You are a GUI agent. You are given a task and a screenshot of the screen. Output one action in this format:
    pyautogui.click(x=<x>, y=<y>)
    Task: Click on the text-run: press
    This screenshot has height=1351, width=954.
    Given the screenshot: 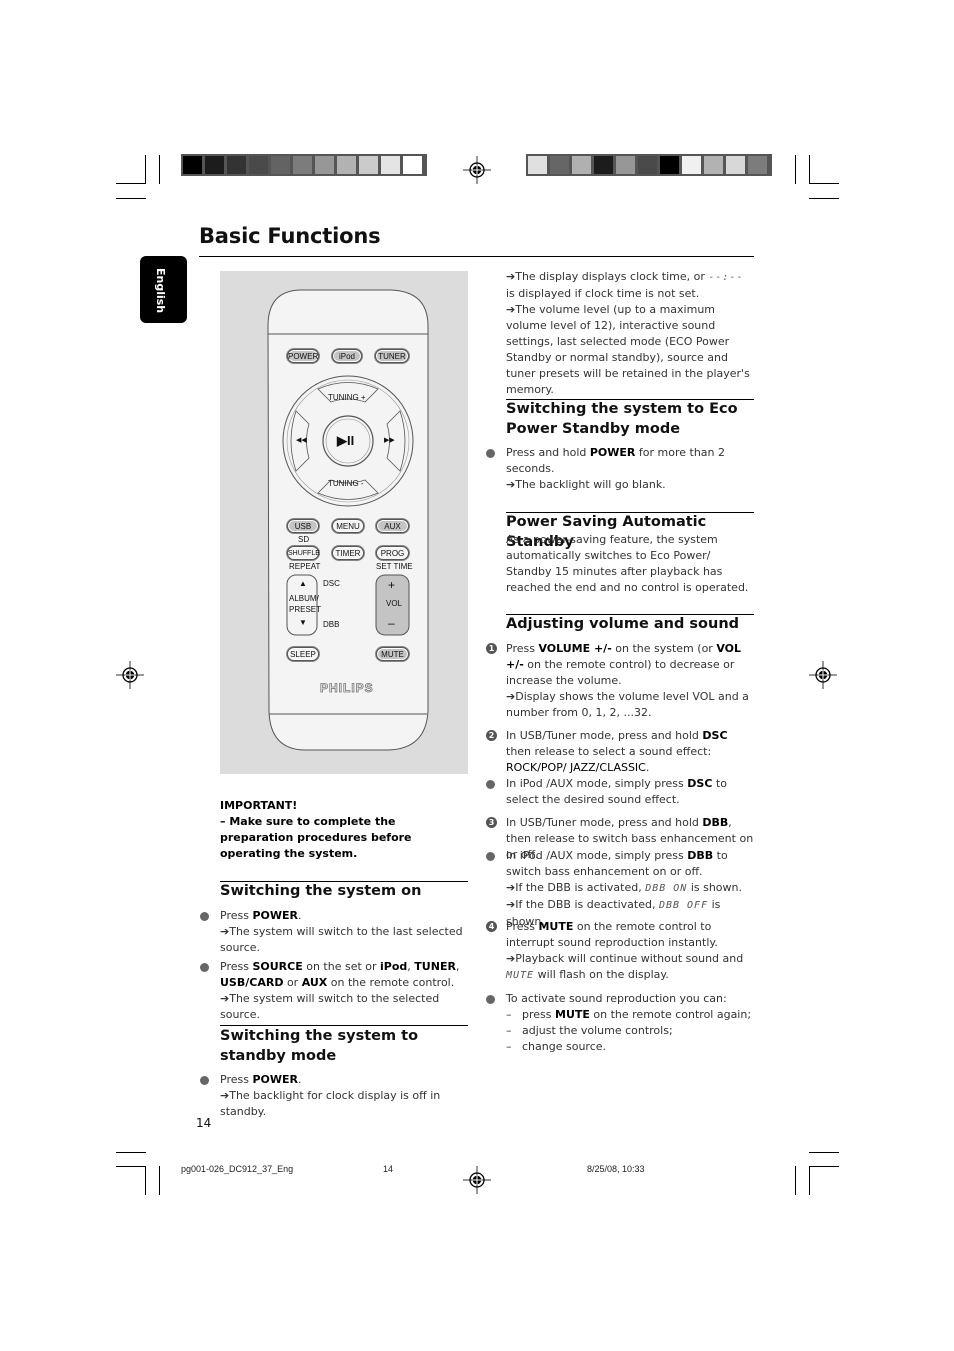 What is the action you would take?
    pyautogui.click(x=538, y=1014)
    